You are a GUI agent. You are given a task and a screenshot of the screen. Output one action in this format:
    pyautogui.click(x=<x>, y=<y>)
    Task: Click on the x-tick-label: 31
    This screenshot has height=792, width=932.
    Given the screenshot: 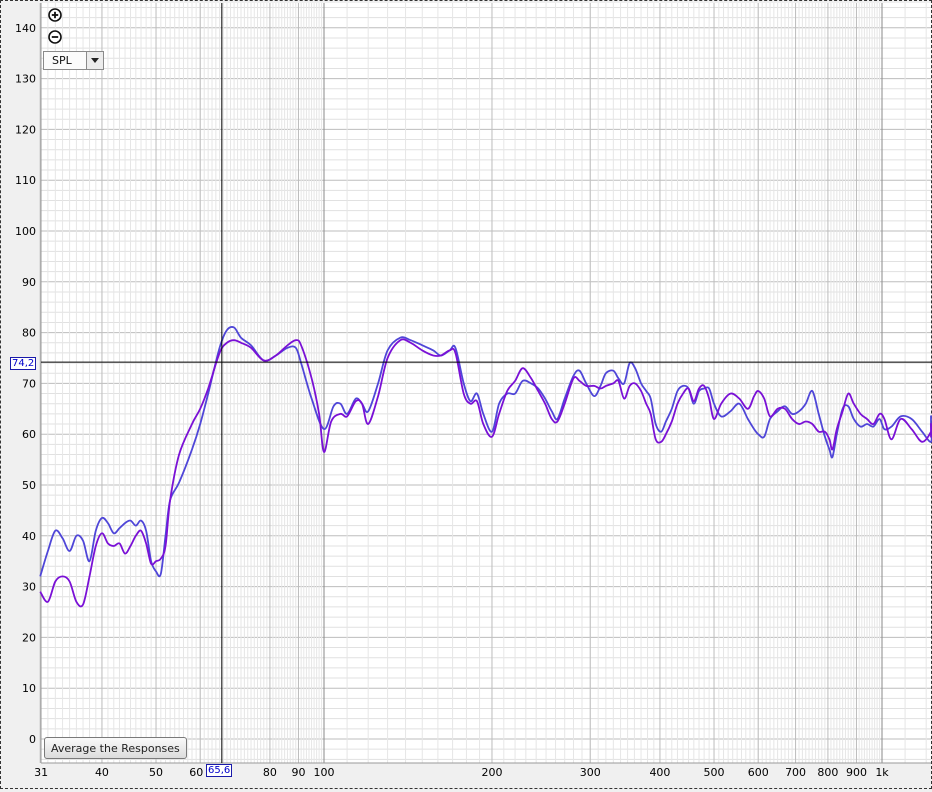 What is the action you would take?
    pyautogui.click(x=41, y=772)
    